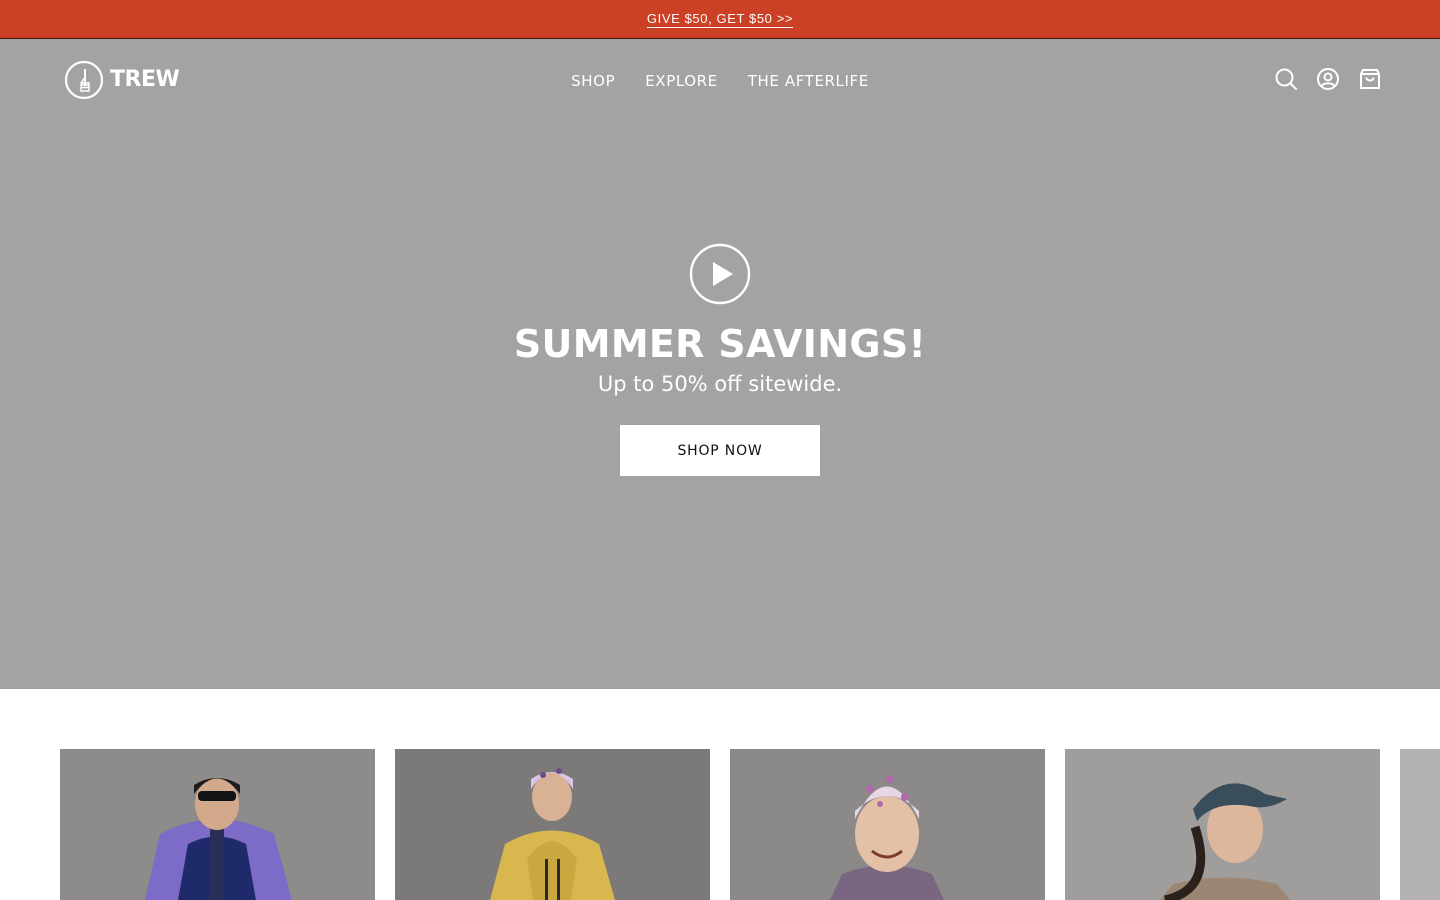 The height and width of the screenshot is (900, 1440). Describe the element at coordinates (593, 81) in the screenshot. I see `nav-item-shop: SHOP` at that location.